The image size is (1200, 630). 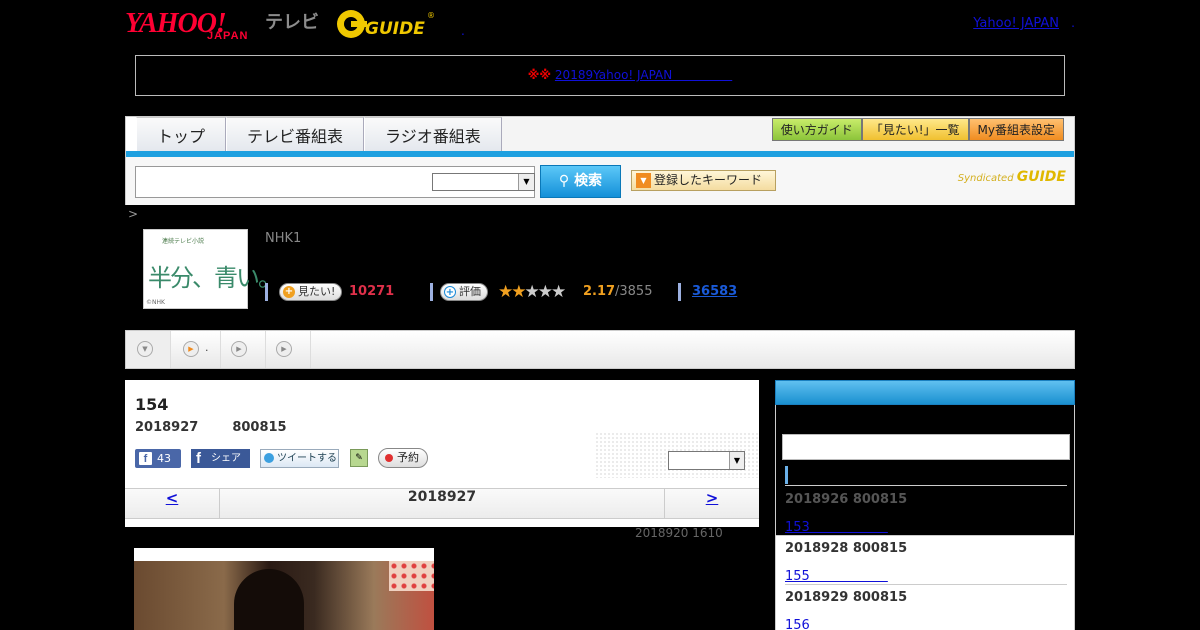 I want to click on episode-photo, so click(x=284, y=595).